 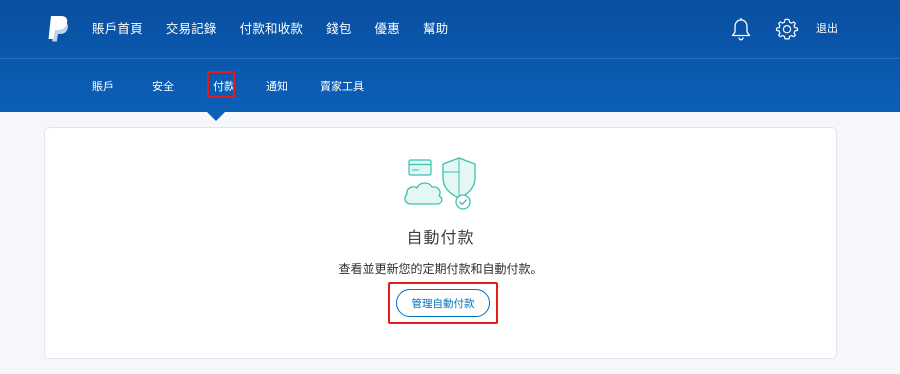 What do you see at coordinates (440, 269) in the screenshot?
I see `card-description: 查看並更新您的定期付款和自動付款。` at bounding box center [440, 269].